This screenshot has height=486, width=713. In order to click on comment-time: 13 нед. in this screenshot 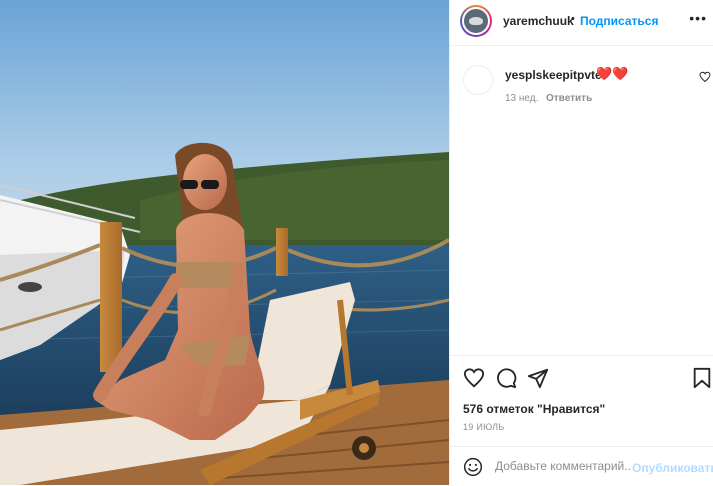, I will do `click(521, 98)`.